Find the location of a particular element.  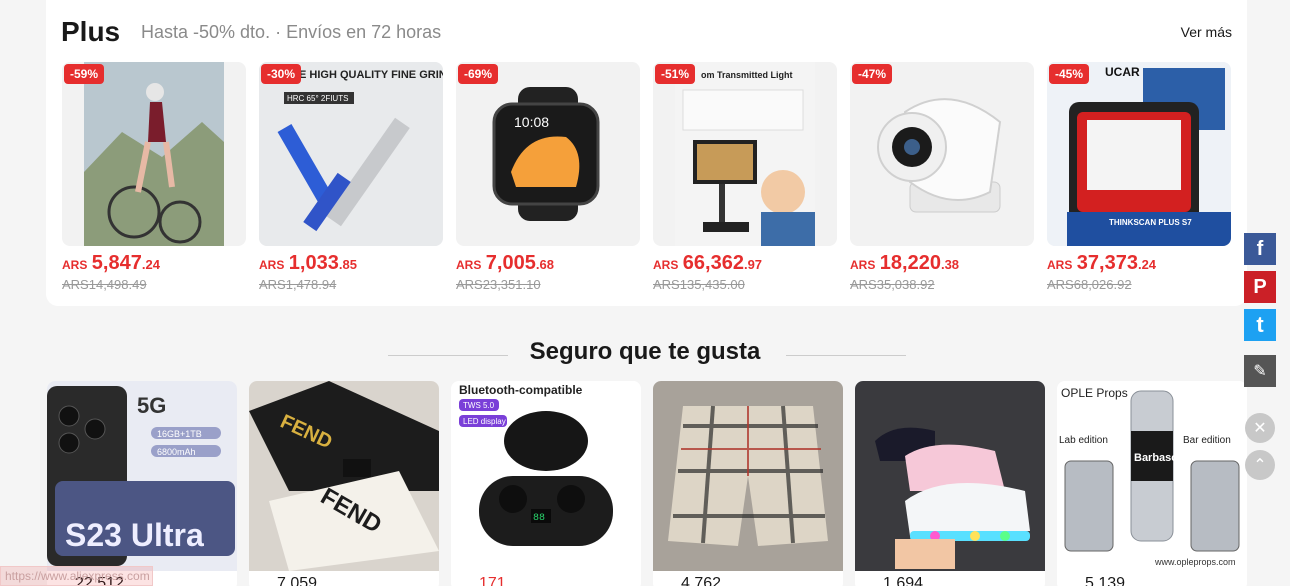

discount-badge: -69% is located at coordinates (478, 74).